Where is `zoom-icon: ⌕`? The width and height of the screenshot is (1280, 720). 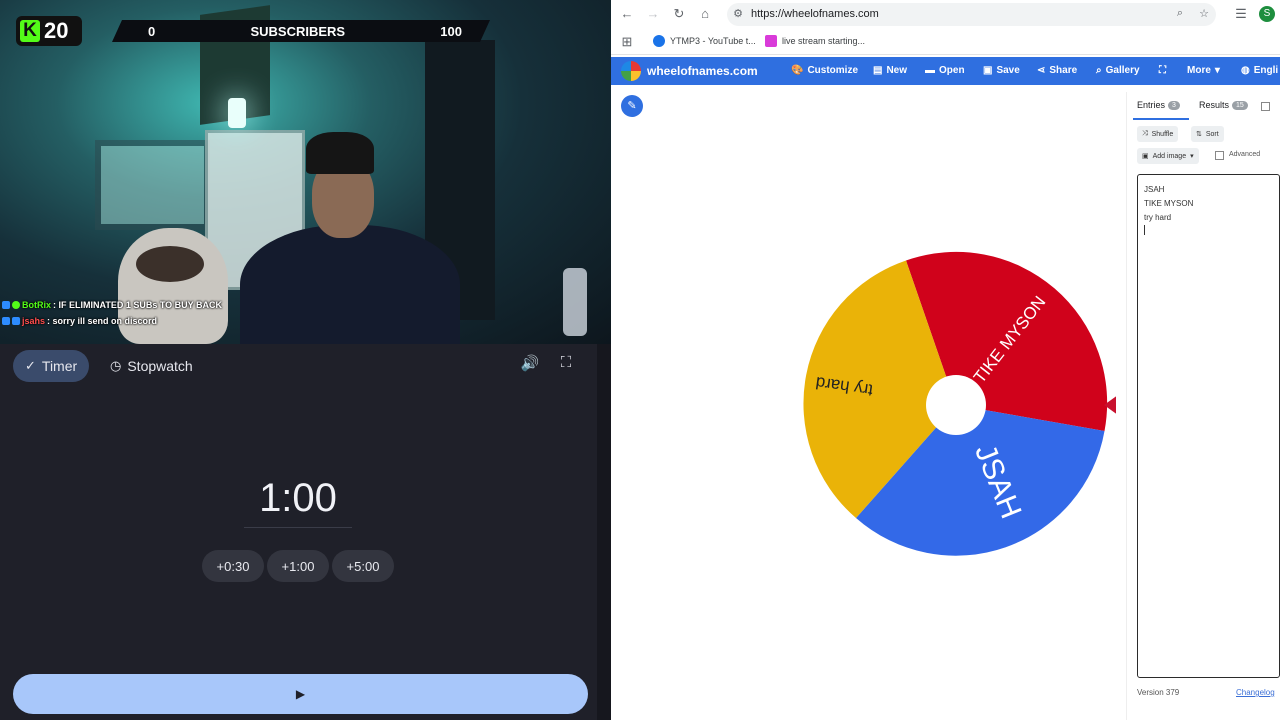 zoom-icon: ⌕ is located at coordinates (1180, 13).